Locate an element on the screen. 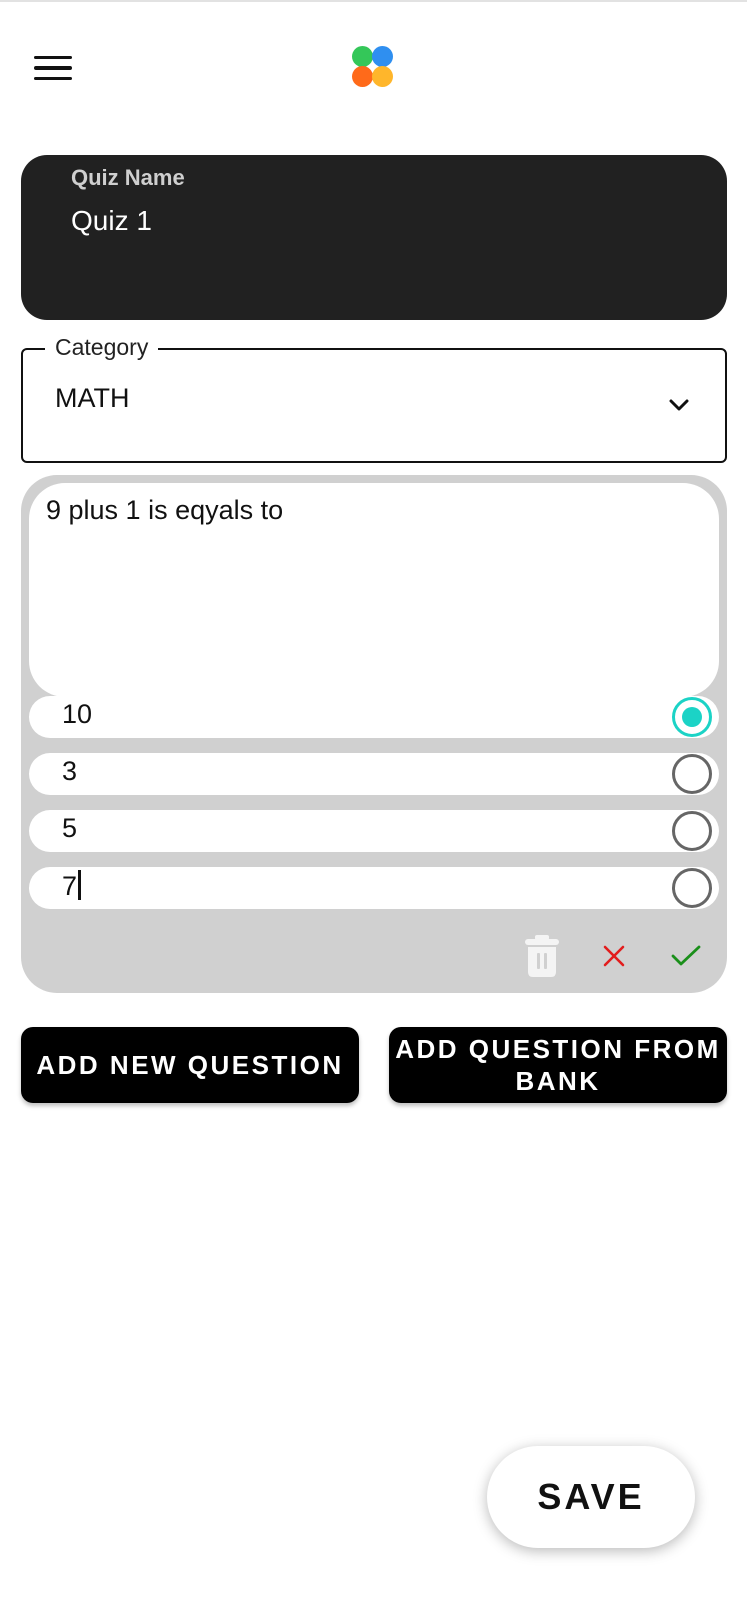 The image size is (747, 1600). close-icon is located at coordinates (614, 956).